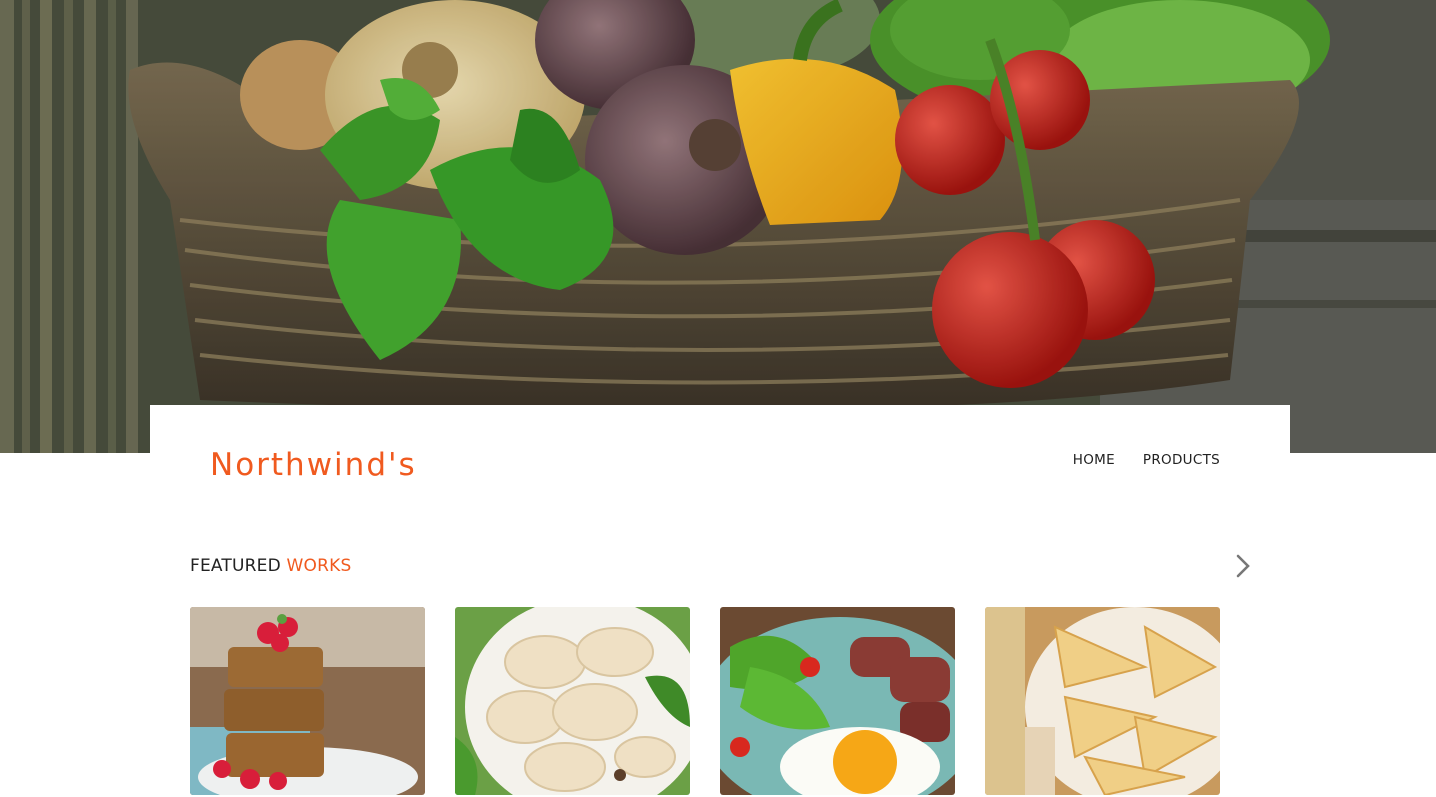 Image resolution: width=1436 pixels, height=797 pixels. What do you see at coordinates (313, 465) in the screenshot?
I see `brand-logo: Northwind's` at bounding box center [313, 465].